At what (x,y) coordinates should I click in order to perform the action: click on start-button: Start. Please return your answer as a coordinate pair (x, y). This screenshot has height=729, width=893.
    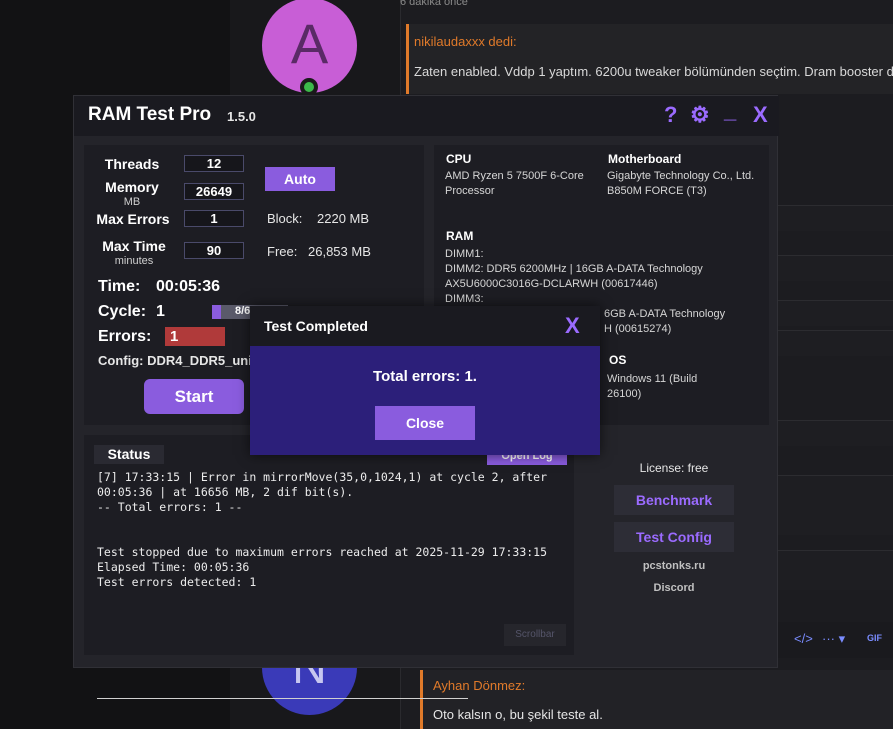
    Looking at the image, I should click on (194, 396).